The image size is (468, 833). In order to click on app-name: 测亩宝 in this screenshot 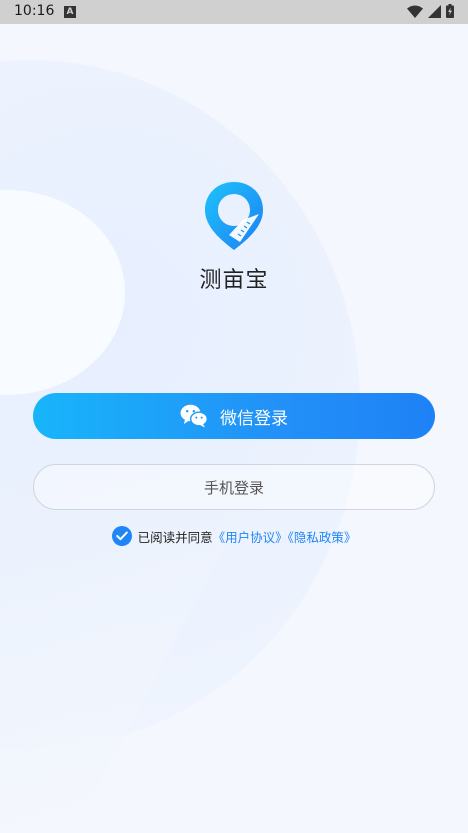, I will do `click(234, 280)`.